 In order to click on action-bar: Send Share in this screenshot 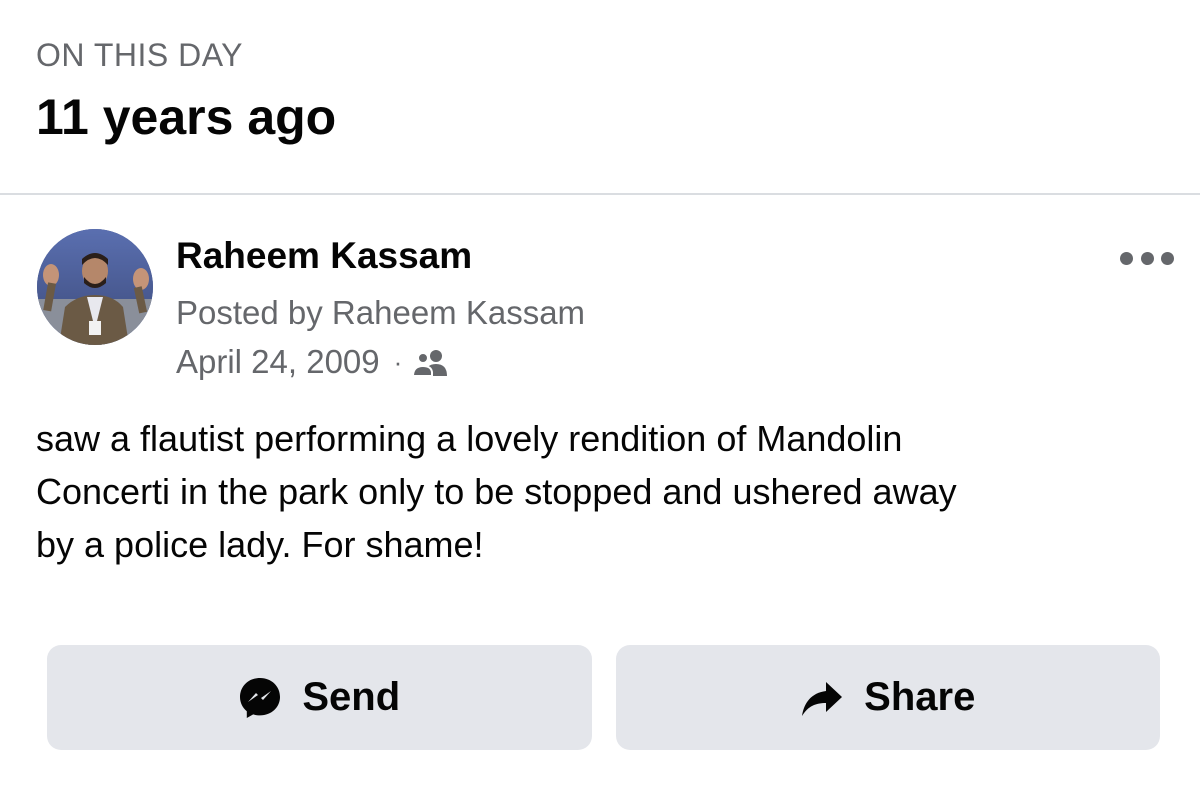, I will do `click(603, 697)`.